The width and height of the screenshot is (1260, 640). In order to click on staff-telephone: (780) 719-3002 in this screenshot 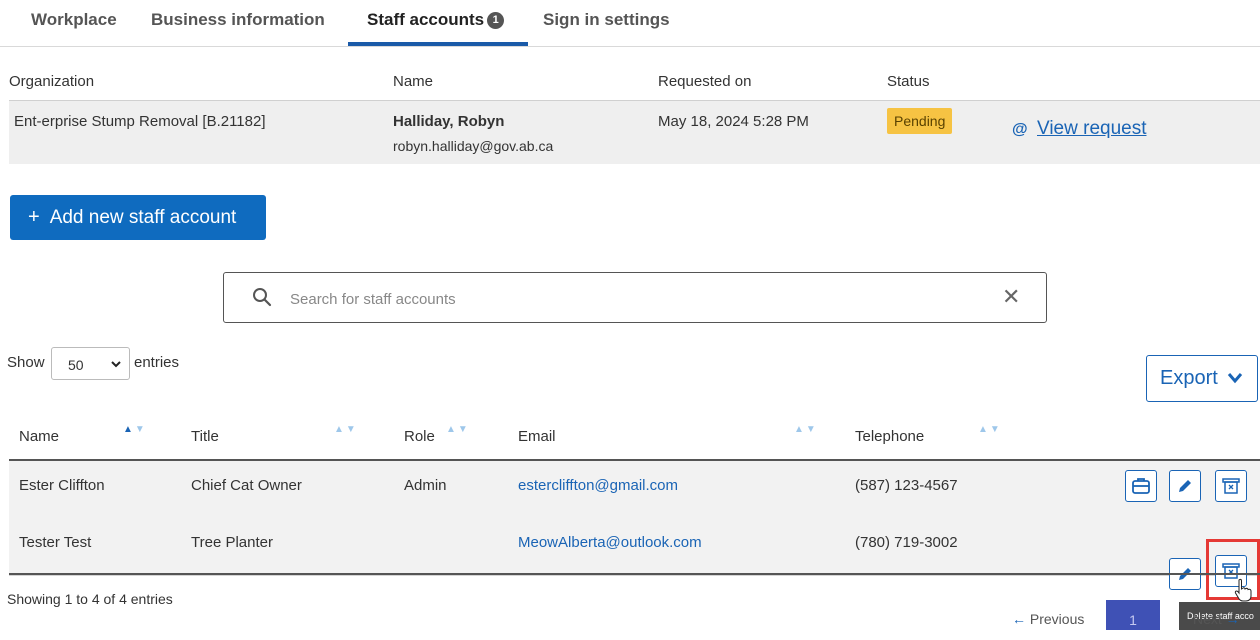, I will do `click(906, 542)`.